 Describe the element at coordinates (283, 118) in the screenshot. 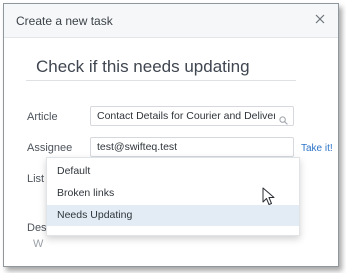

I see `search-icon` at that location.